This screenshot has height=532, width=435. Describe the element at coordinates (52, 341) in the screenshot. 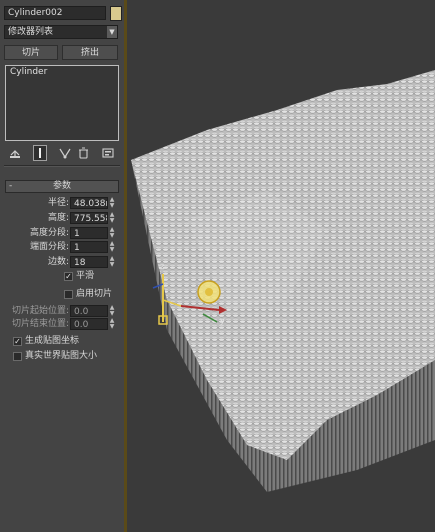

I see `gen-map-coords-label: 生成贴图坐标` at that location.